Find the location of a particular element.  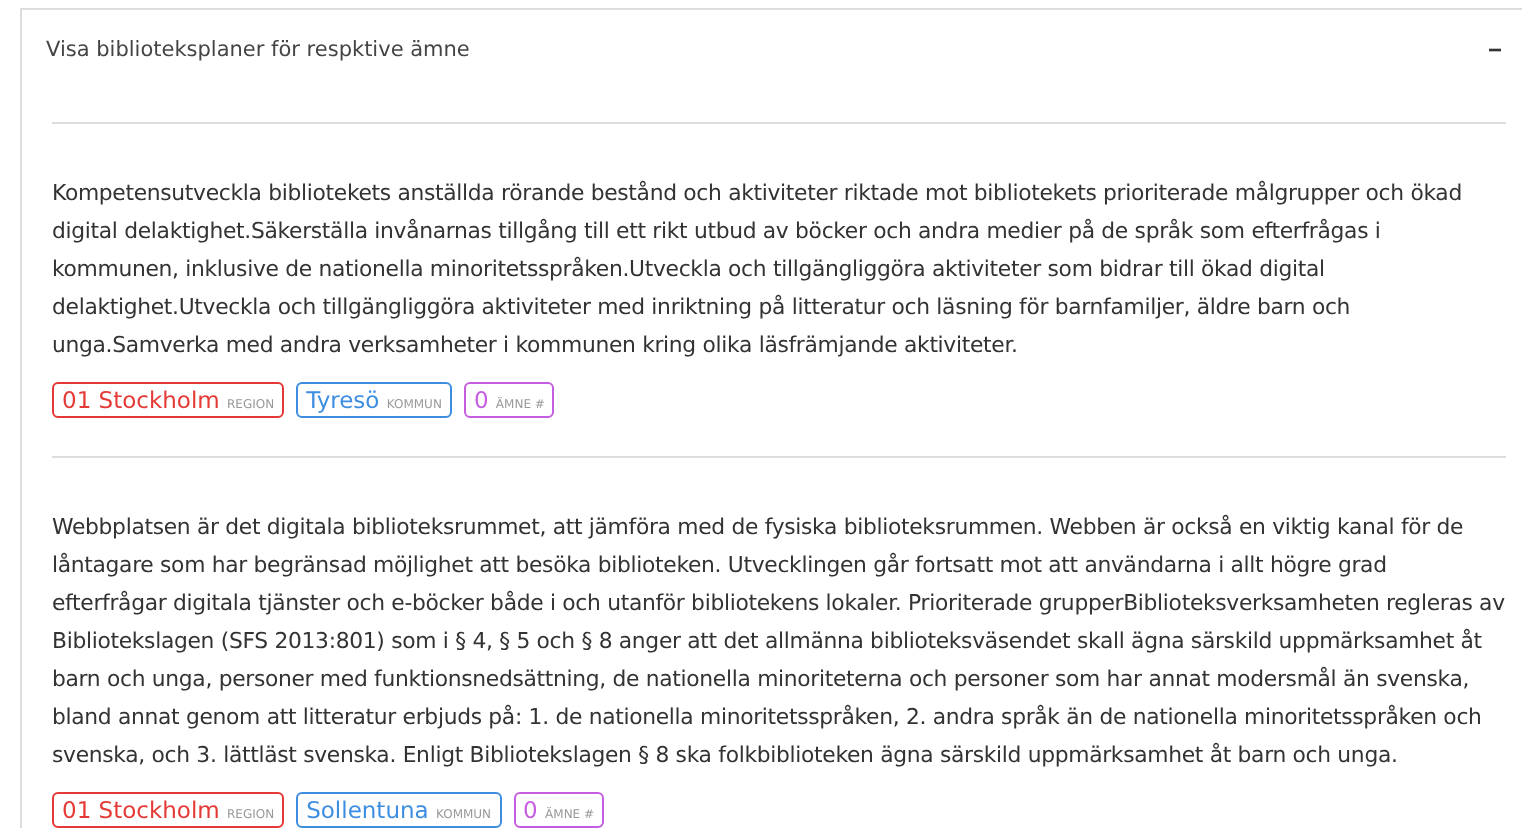

panel-title: Visa biblioteksplaner för respktive ämne is located at coordinates (258, 50).